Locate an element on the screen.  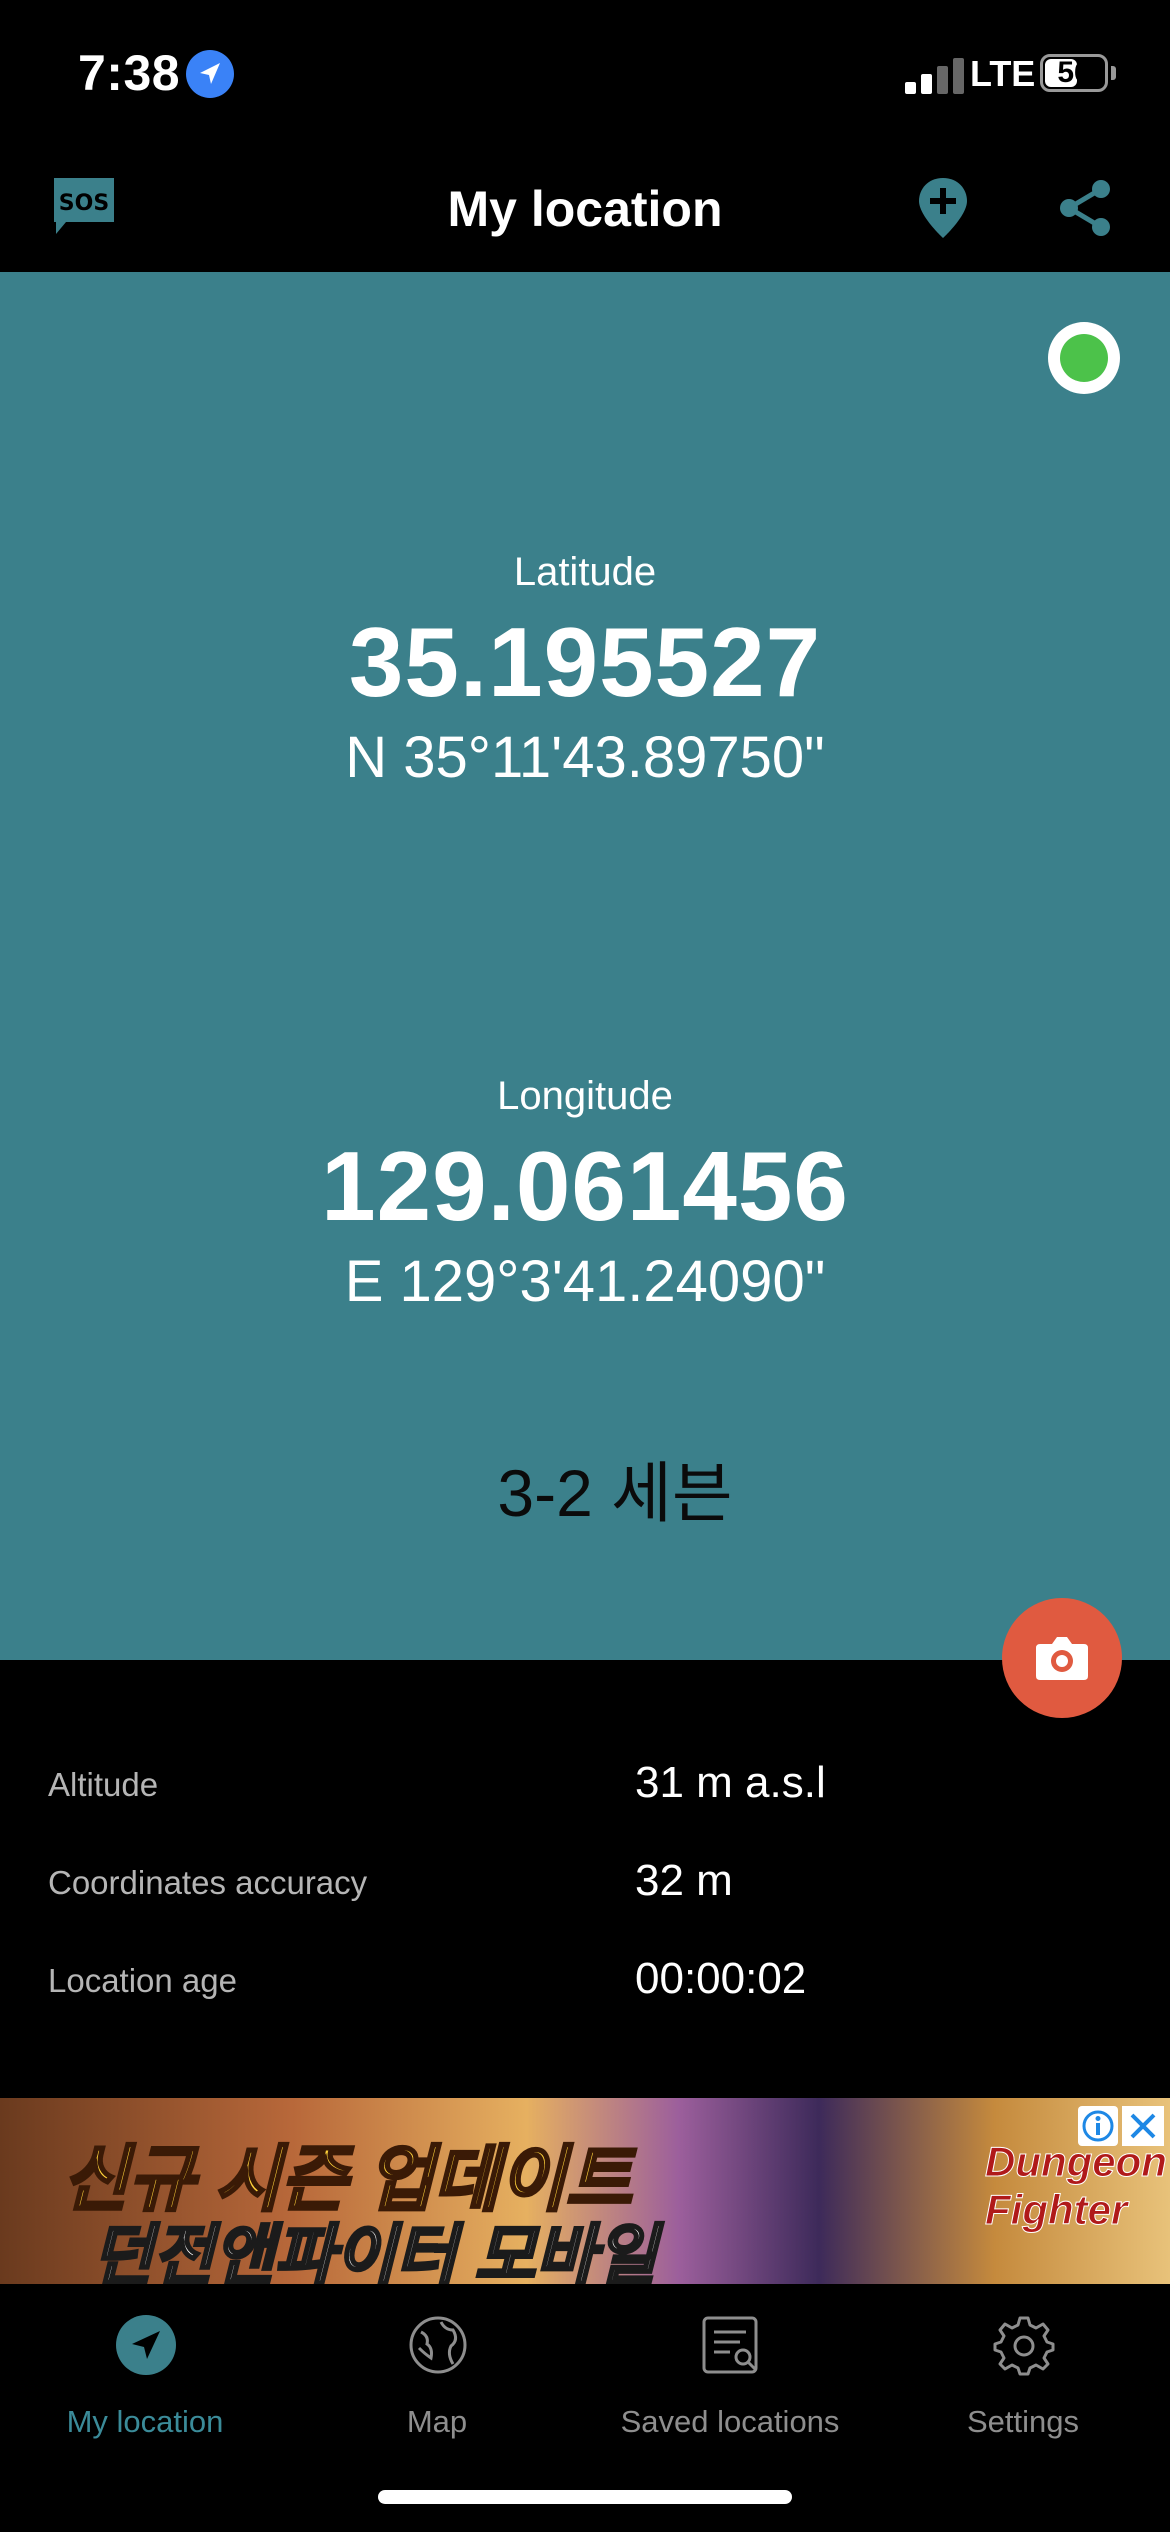
gear-icon is located at coordinates (1024, 2346).